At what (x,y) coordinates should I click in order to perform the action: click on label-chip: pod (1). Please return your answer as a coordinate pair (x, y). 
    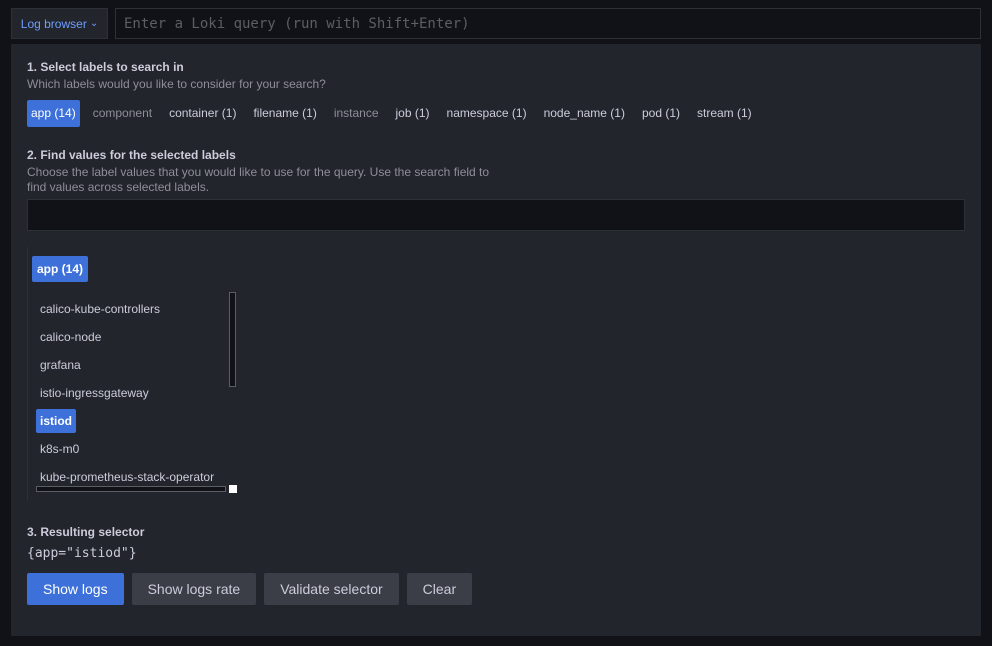
    Looking at the image, I should click on (661, 113).